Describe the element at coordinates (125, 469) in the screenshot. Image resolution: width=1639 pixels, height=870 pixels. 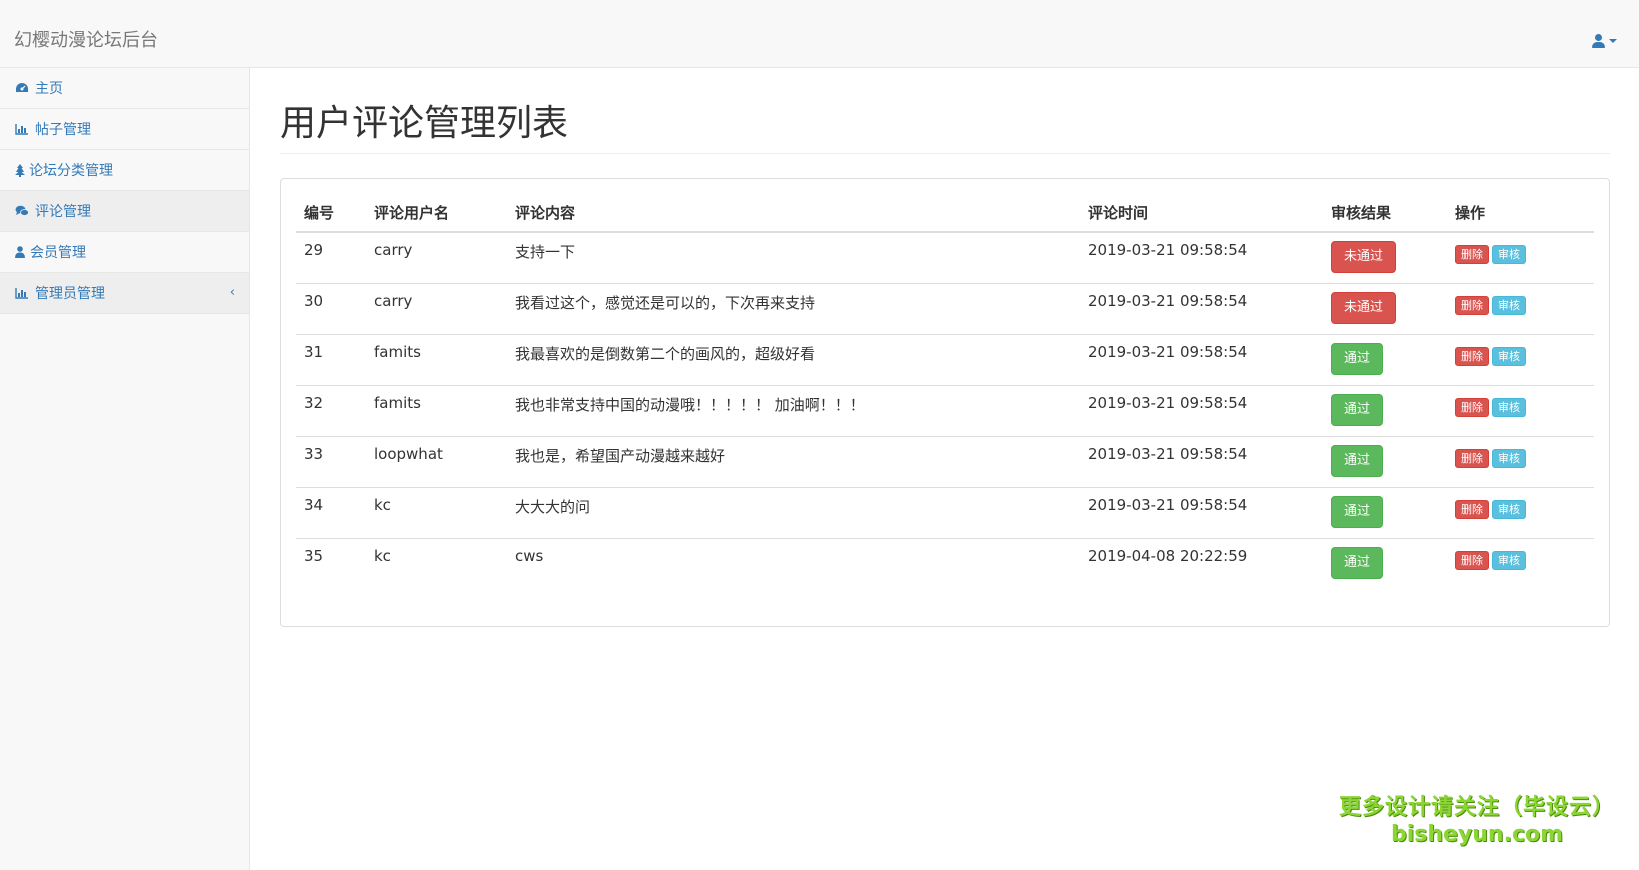
I see `sidebar: 主页 帖子管理 论坛分类管理 评论管理 会员管理 管理员管理 ‹` at that location.